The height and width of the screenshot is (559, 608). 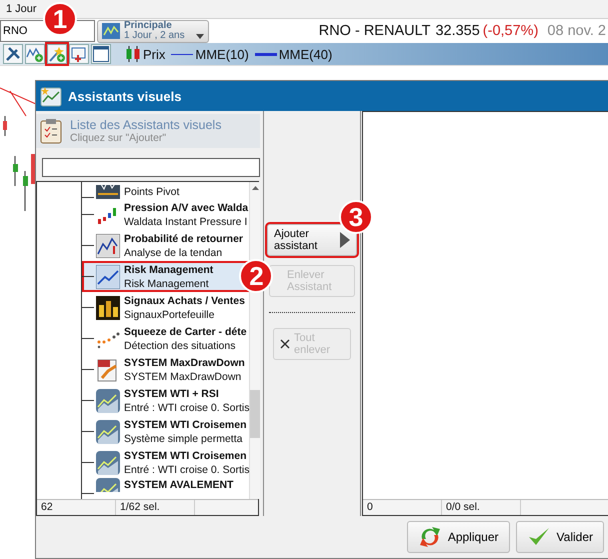 What do you see at coordinates (560, 537) in the screenshot?
I see `validate-button: Valider` at bounding box center [560, 537].